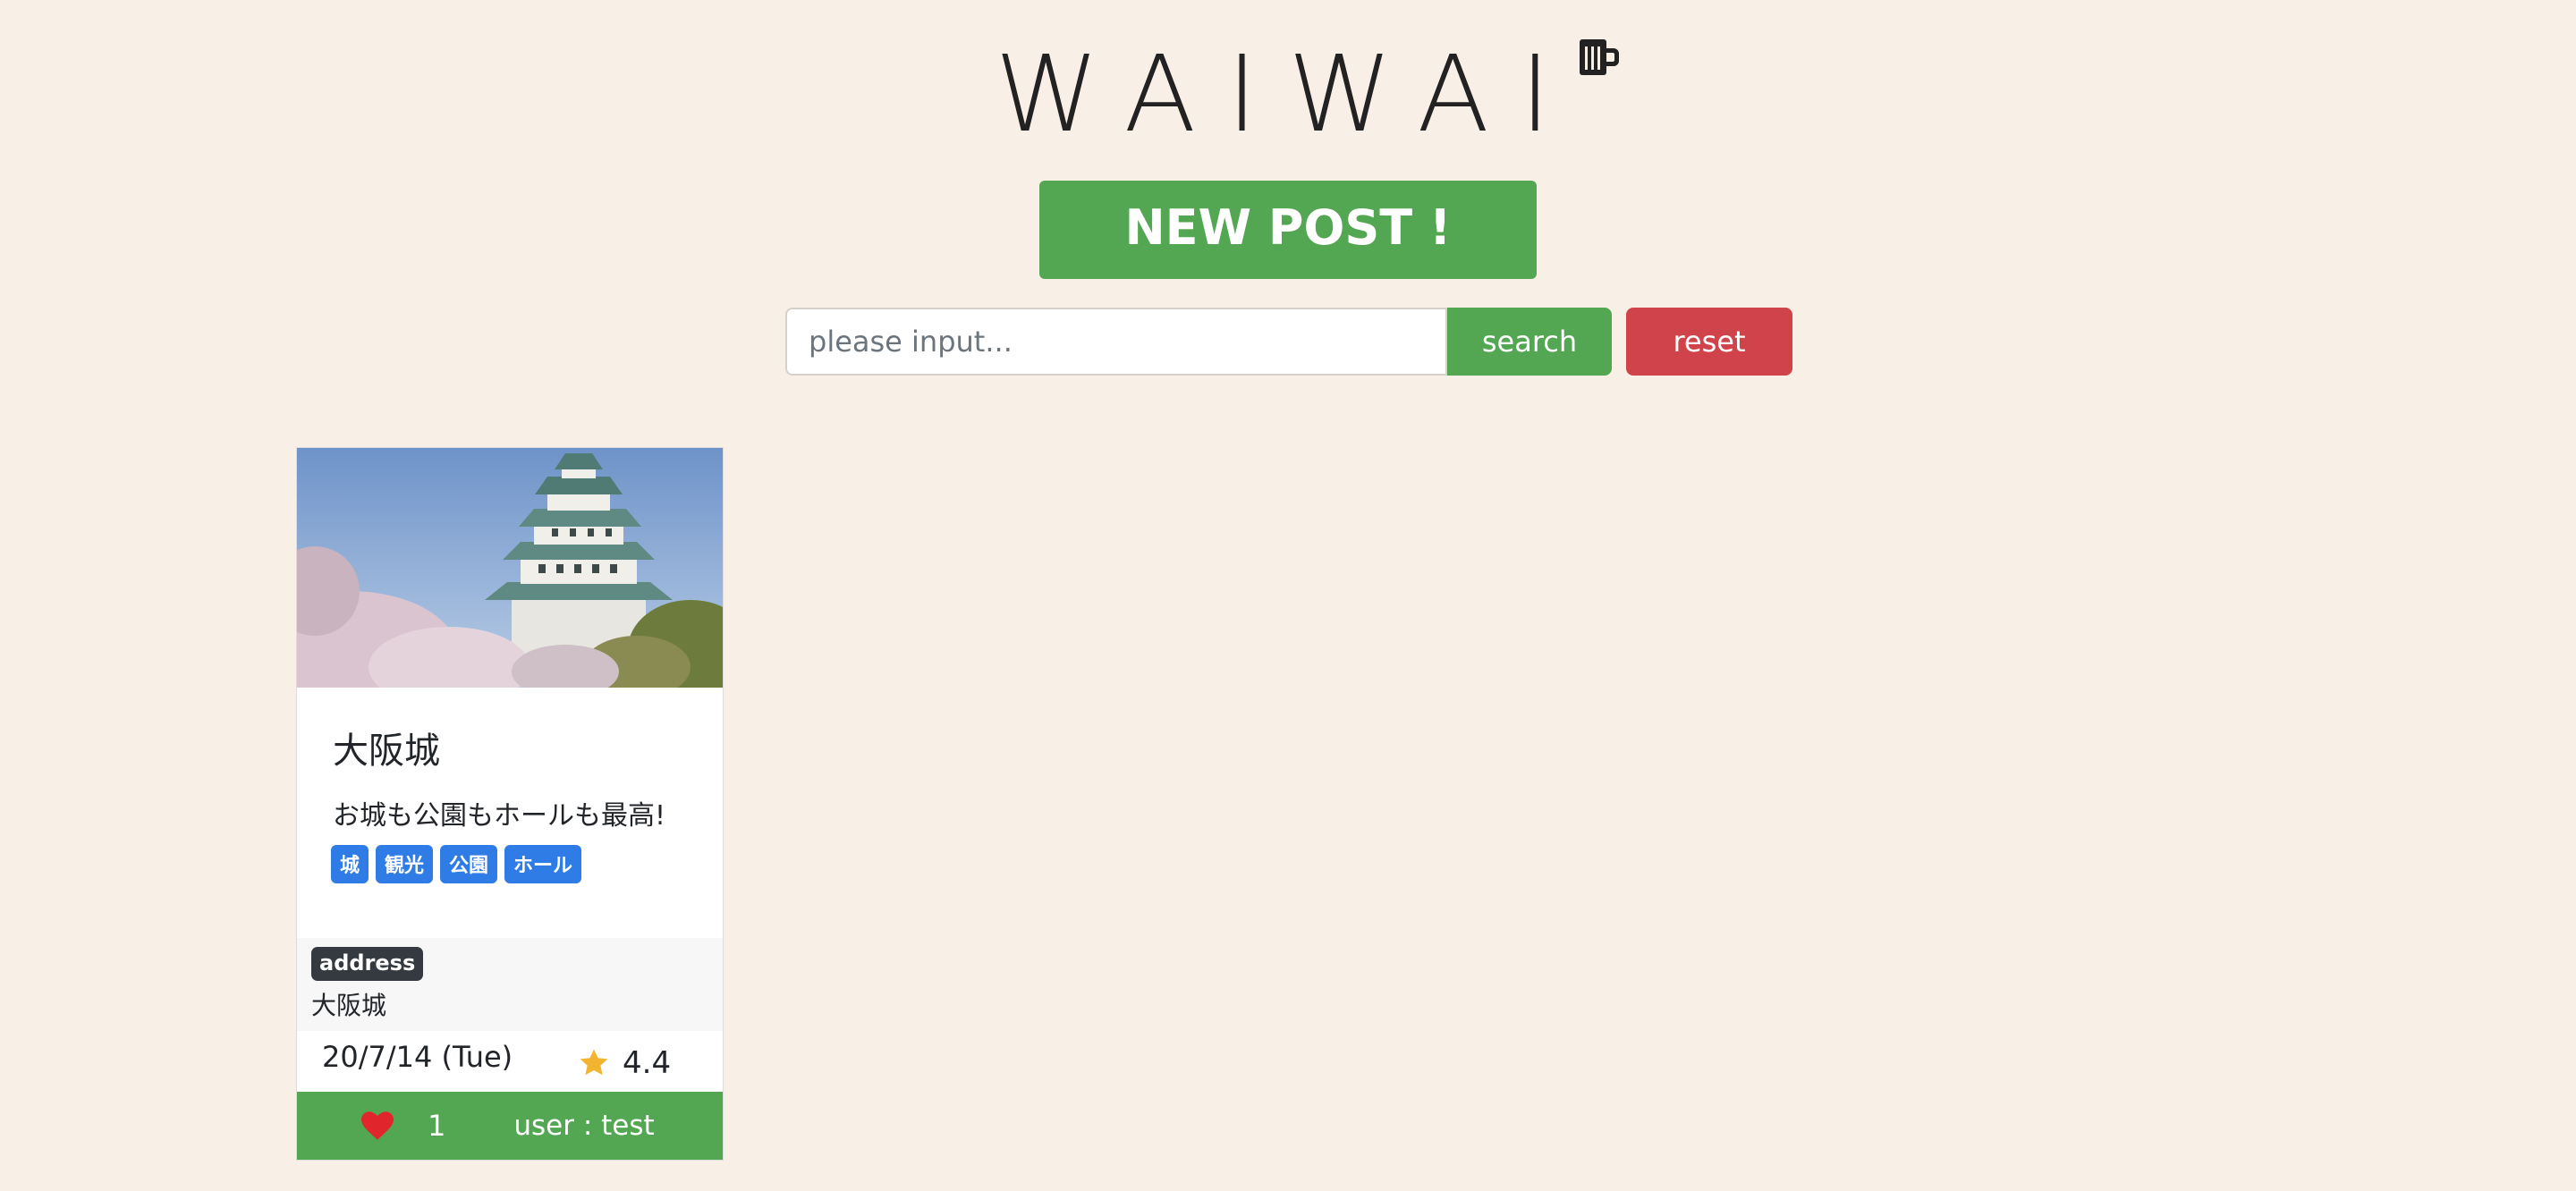 This screenshot has width=2576, height=1191. I want to click on beer-mug-icon, so click(1599, 57).